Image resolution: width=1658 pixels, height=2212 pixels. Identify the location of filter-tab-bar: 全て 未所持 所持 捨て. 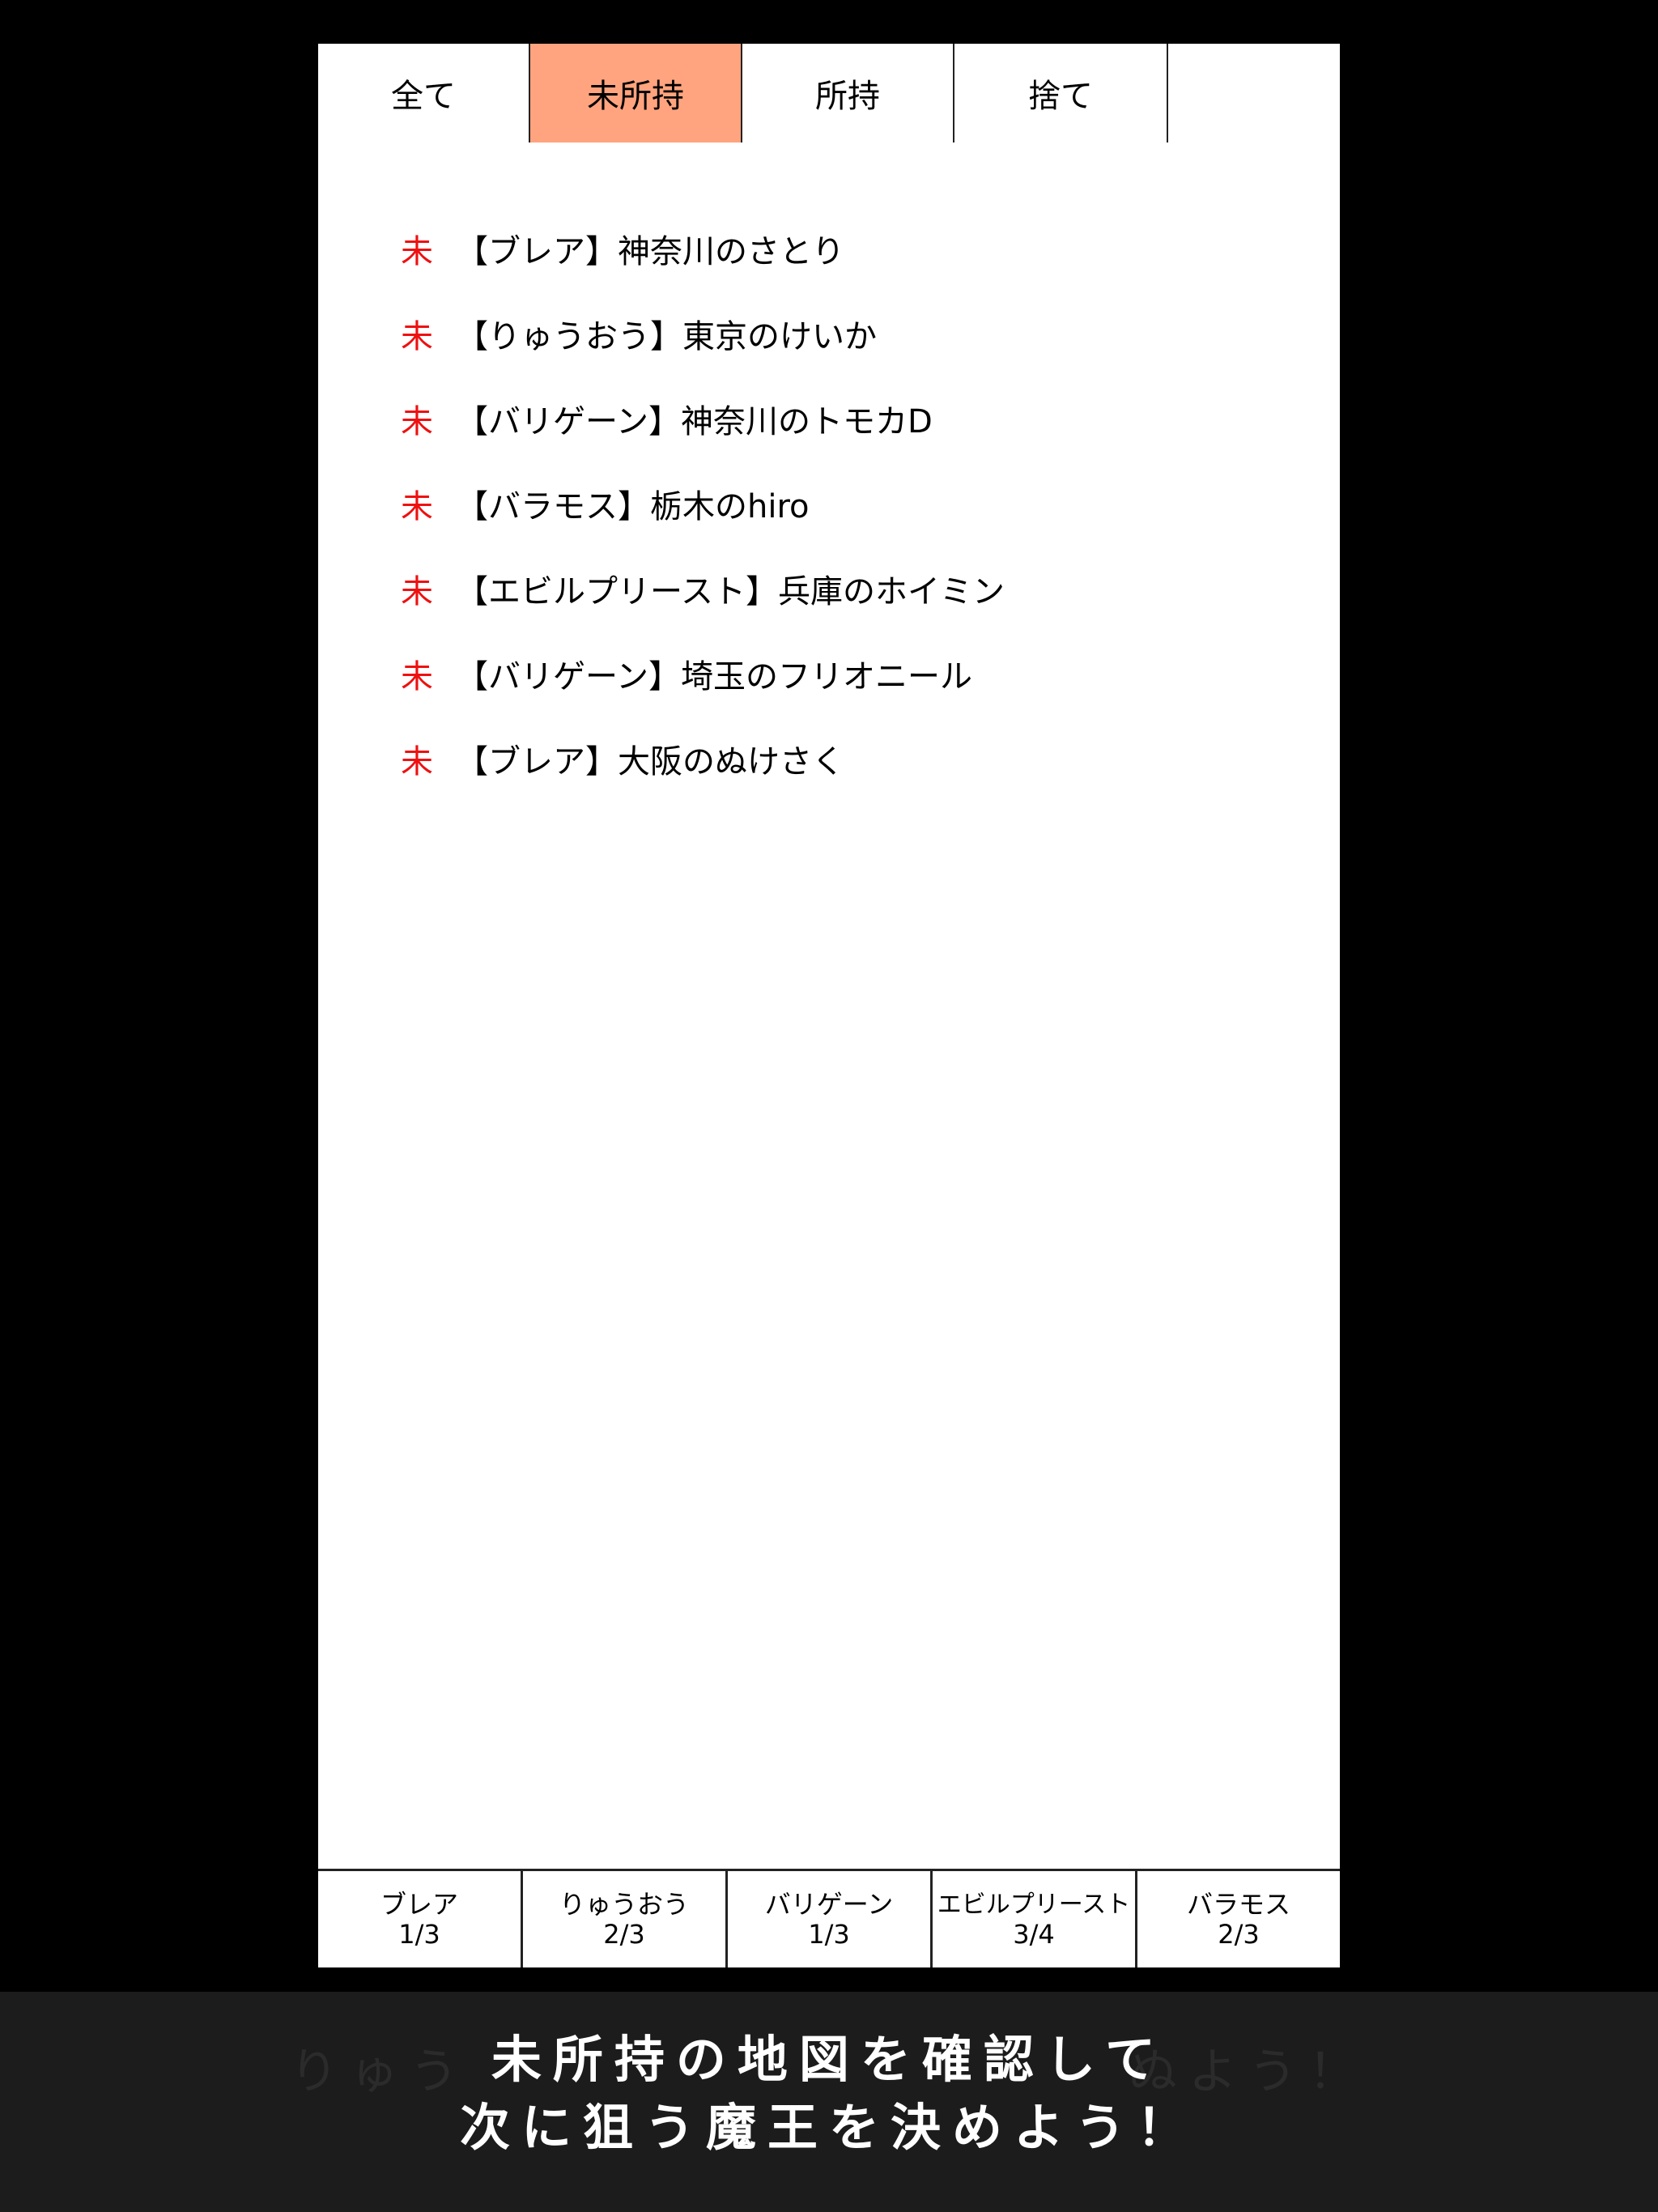
(829, 94).